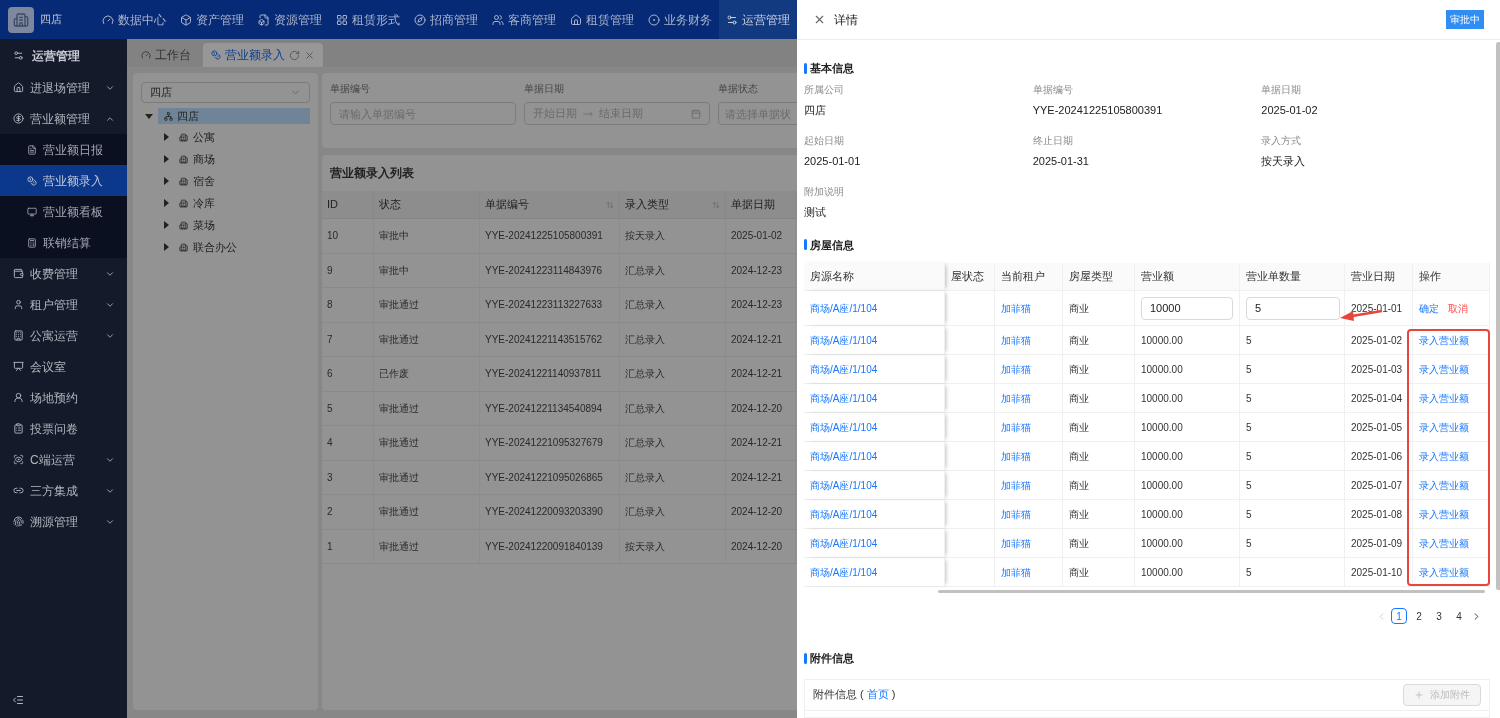  What do you see at coordinates (1429, 308) in the screenshot?
I see `action-link: 确定` at bounding box center [1429, 308].